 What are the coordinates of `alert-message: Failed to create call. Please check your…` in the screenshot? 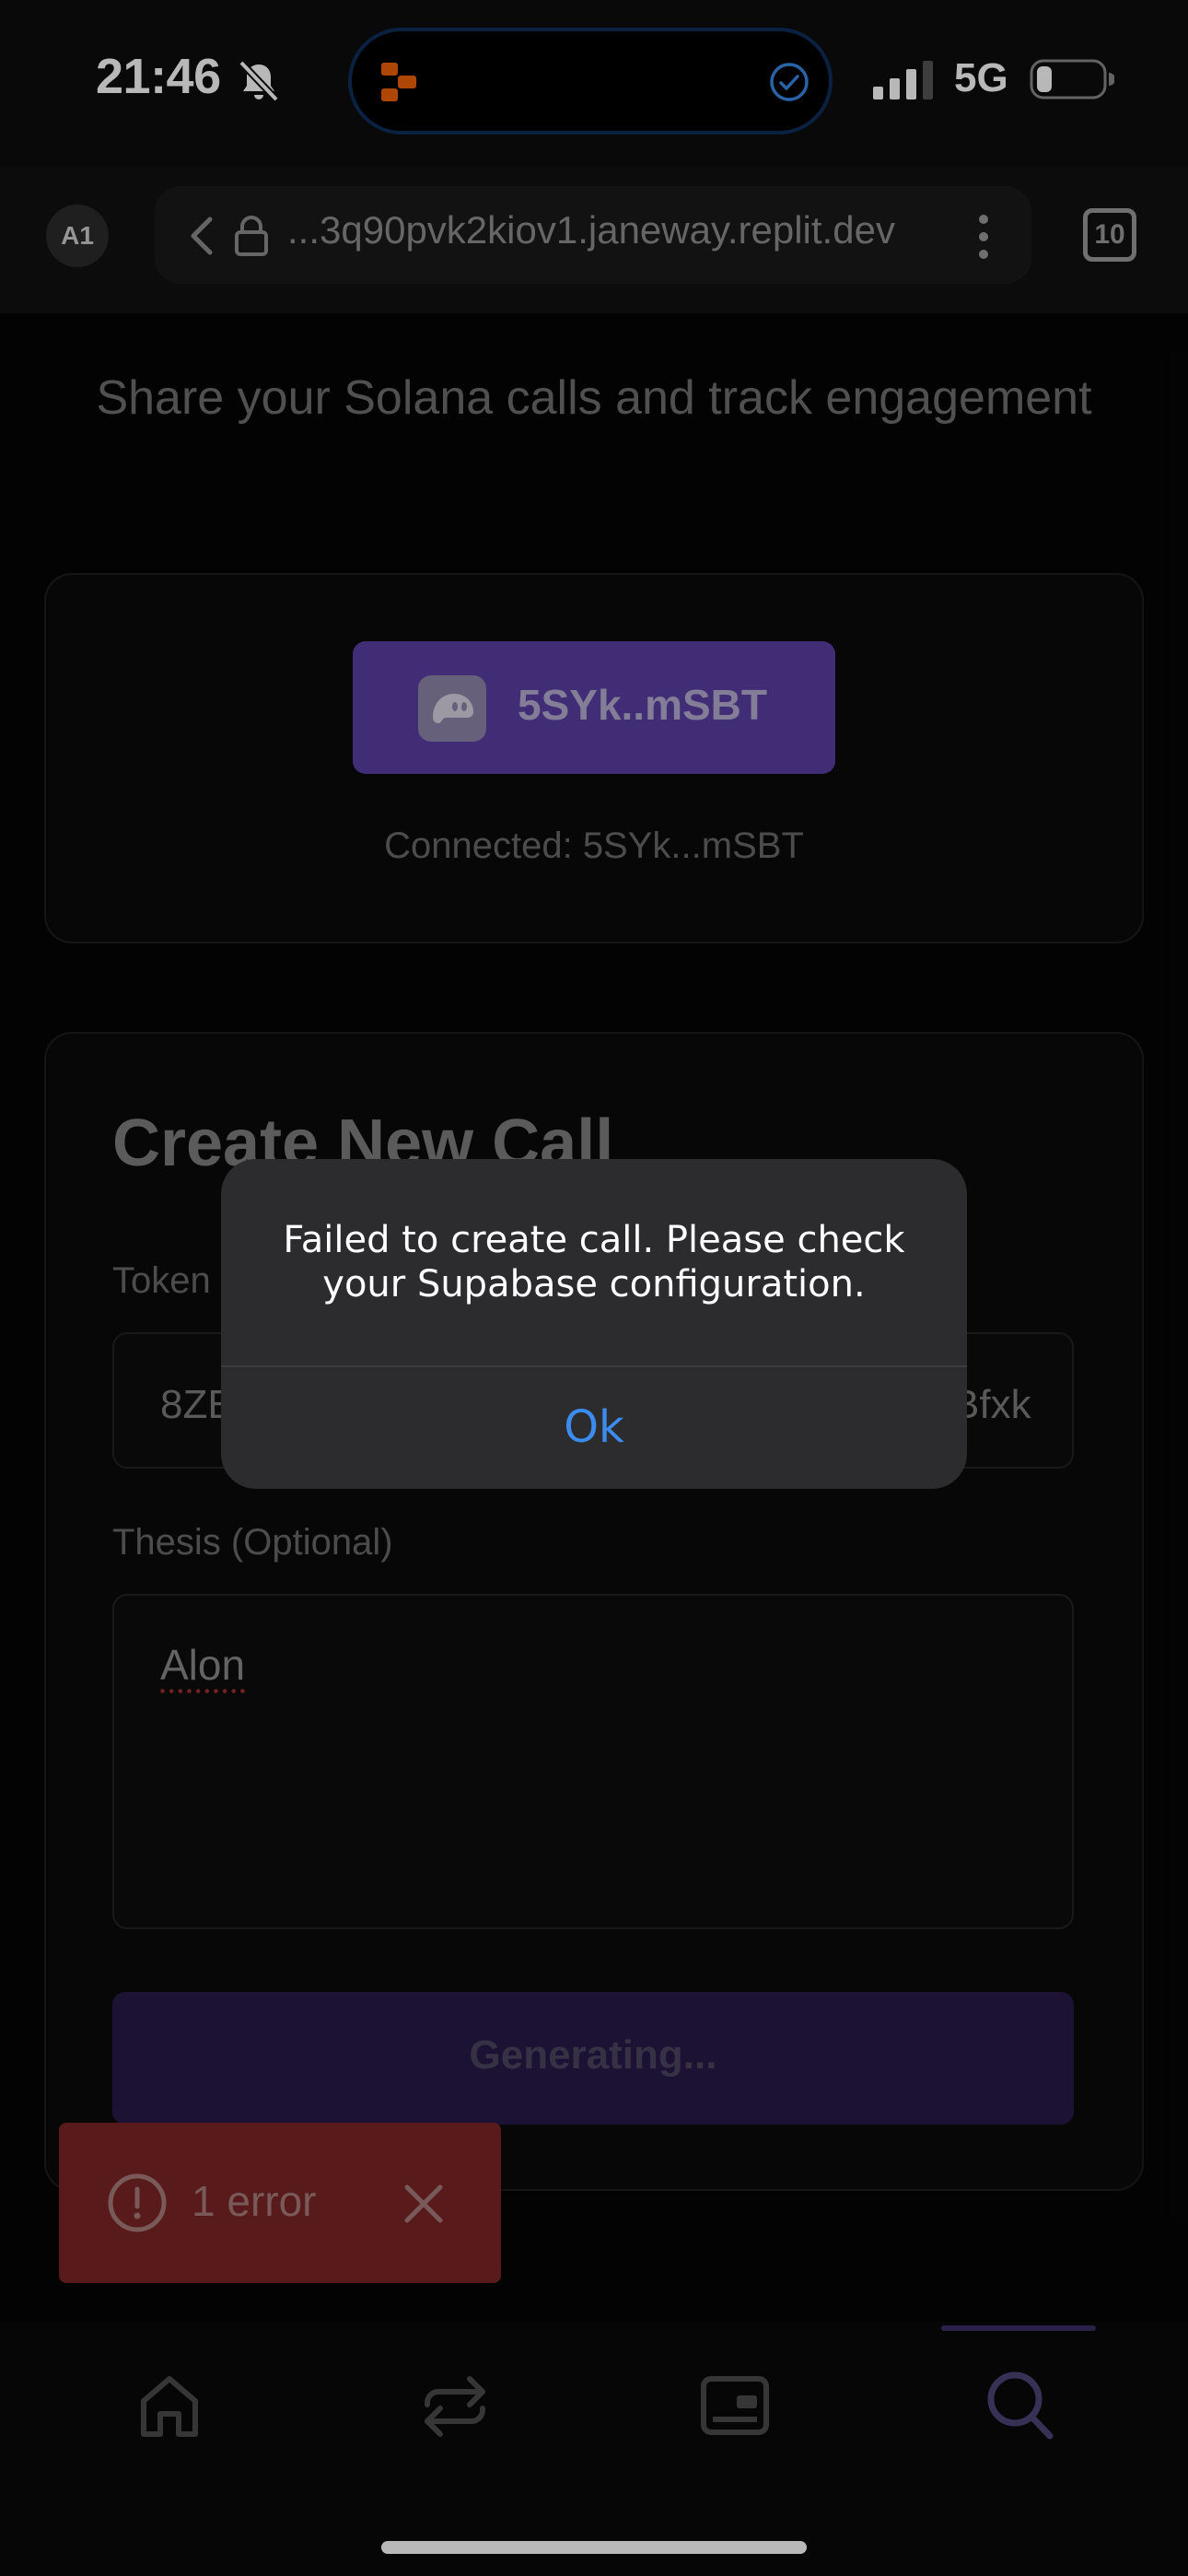 It's located at (594, 1262).